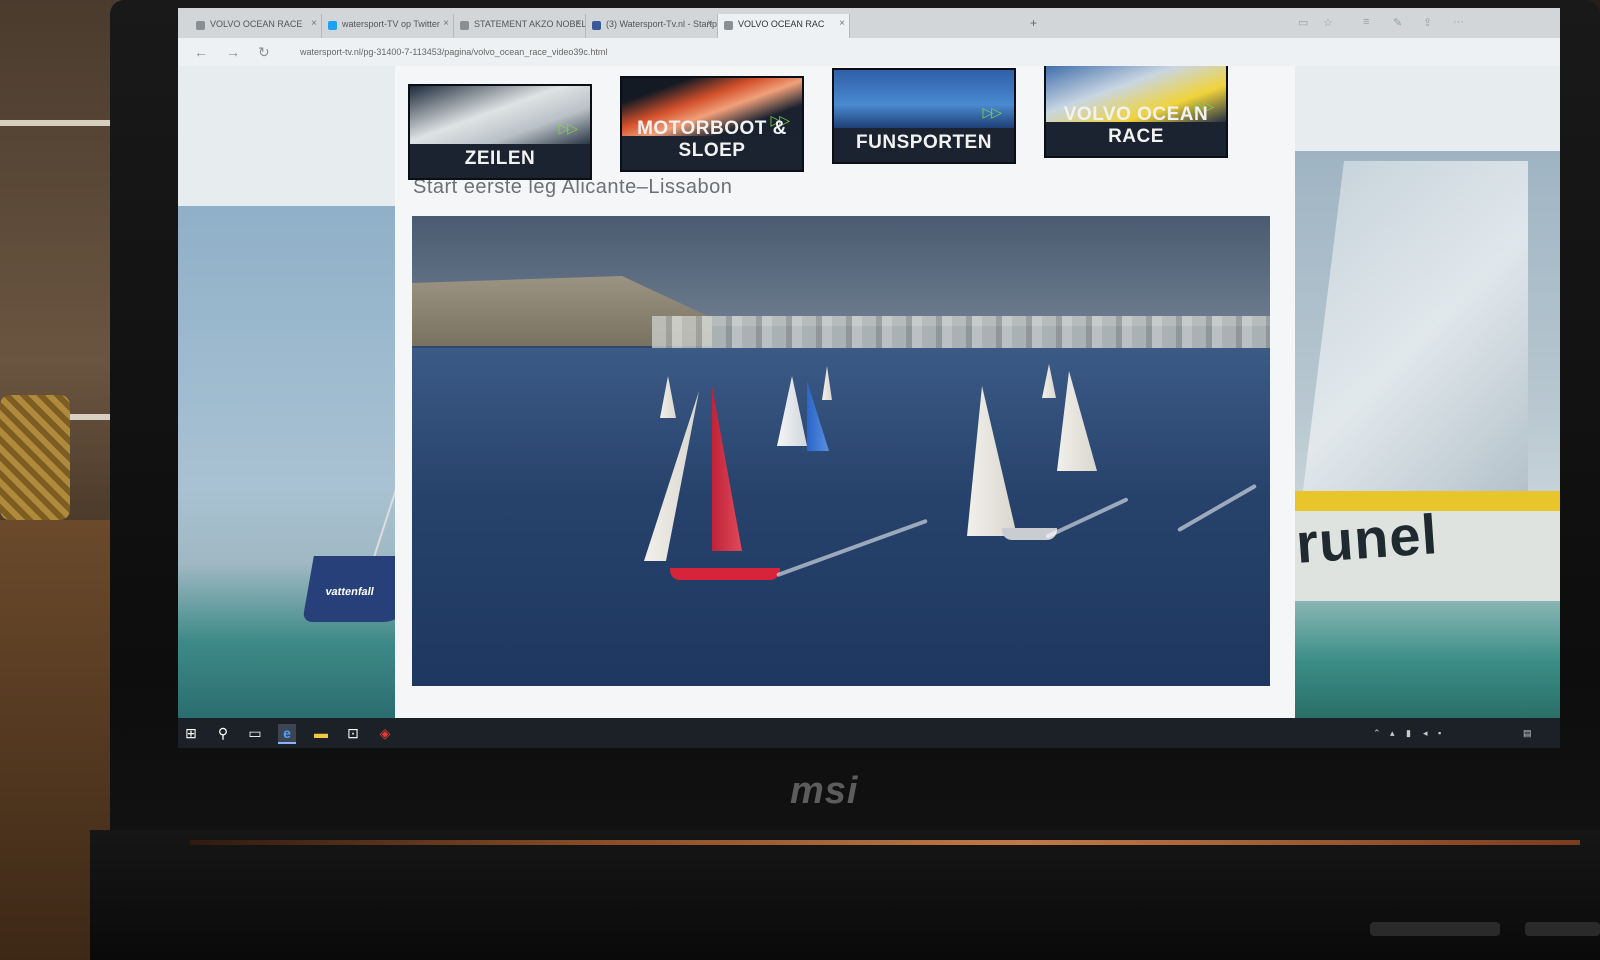 The image size is (1600, 960). What do you see at coordinates (1392, 733) in the screenshot?
I see `network-icon: ▴` at bounding box center [1392, 733].